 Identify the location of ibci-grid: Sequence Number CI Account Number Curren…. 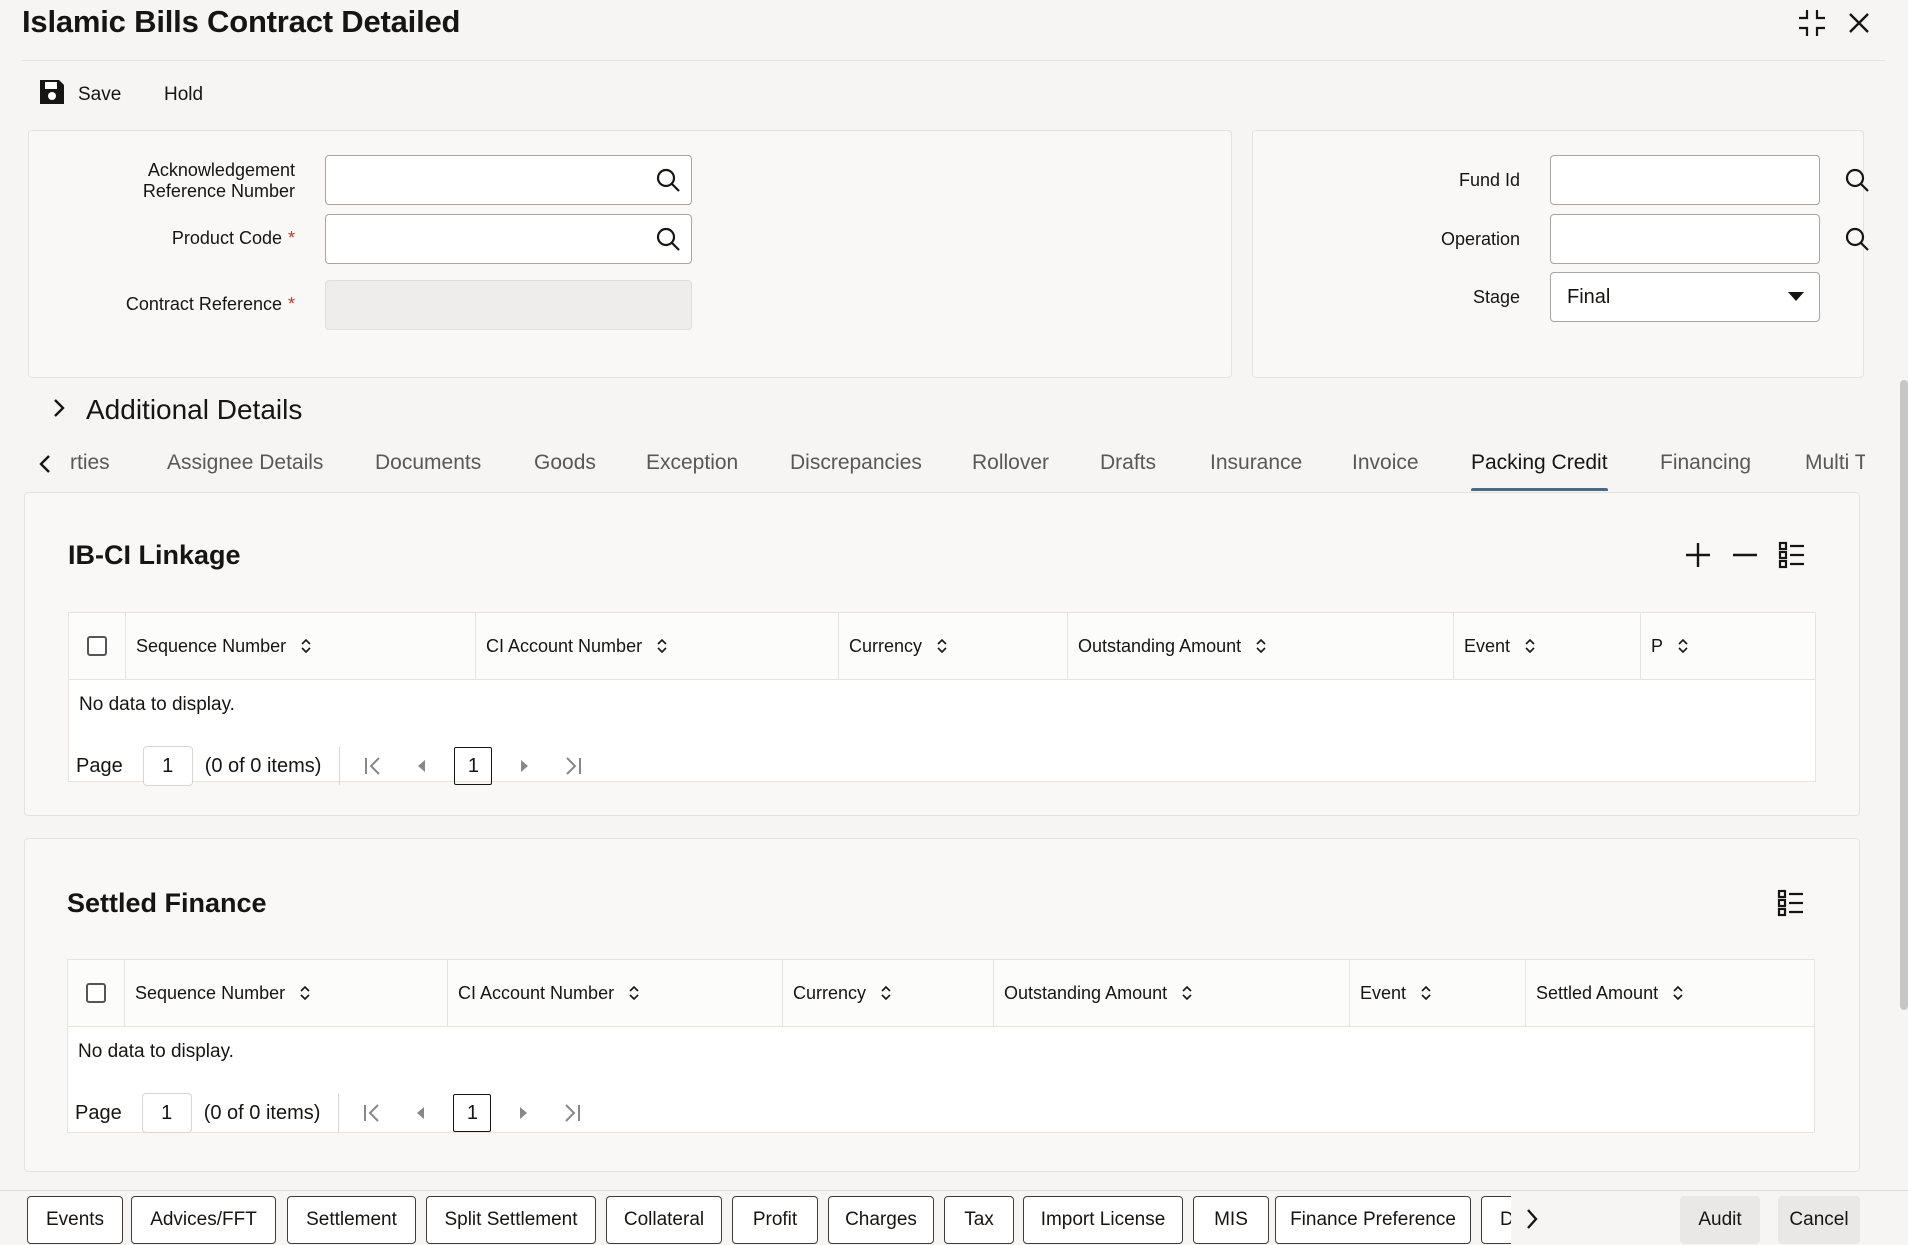
(942, 699).